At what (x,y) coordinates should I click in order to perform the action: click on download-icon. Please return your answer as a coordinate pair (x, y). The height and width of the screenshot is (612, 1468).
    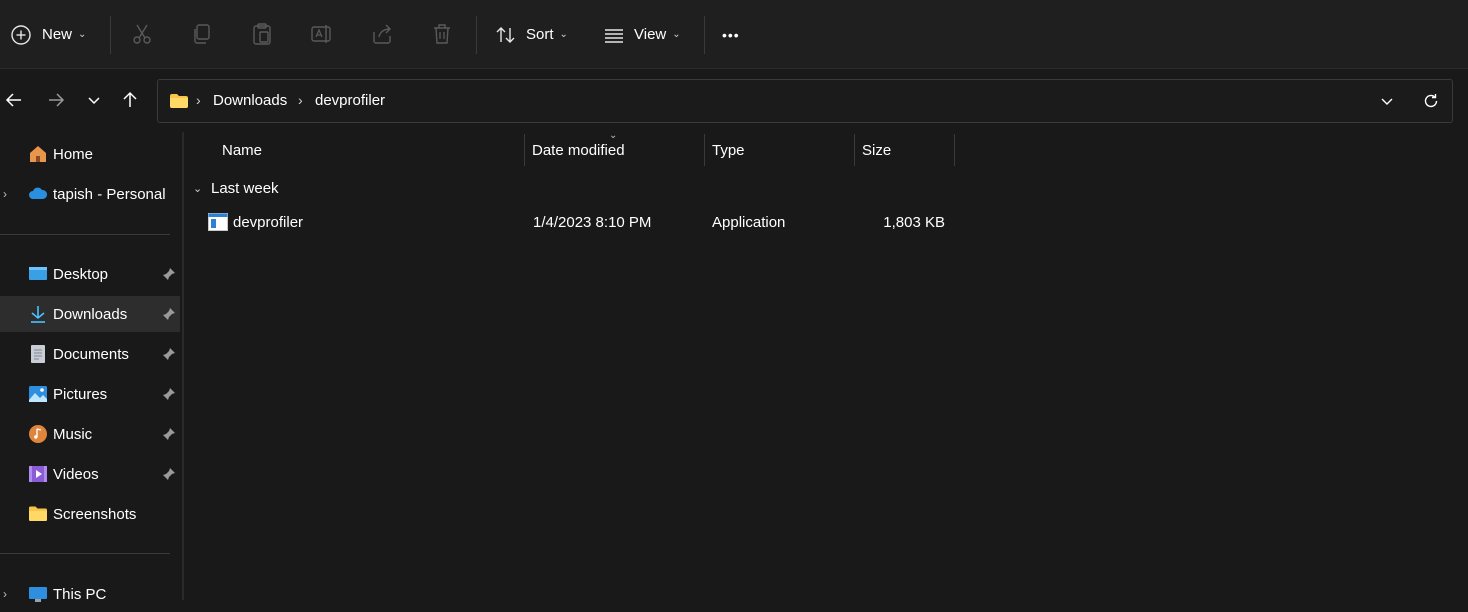
    Looking at the image, I should click on (38, 314).